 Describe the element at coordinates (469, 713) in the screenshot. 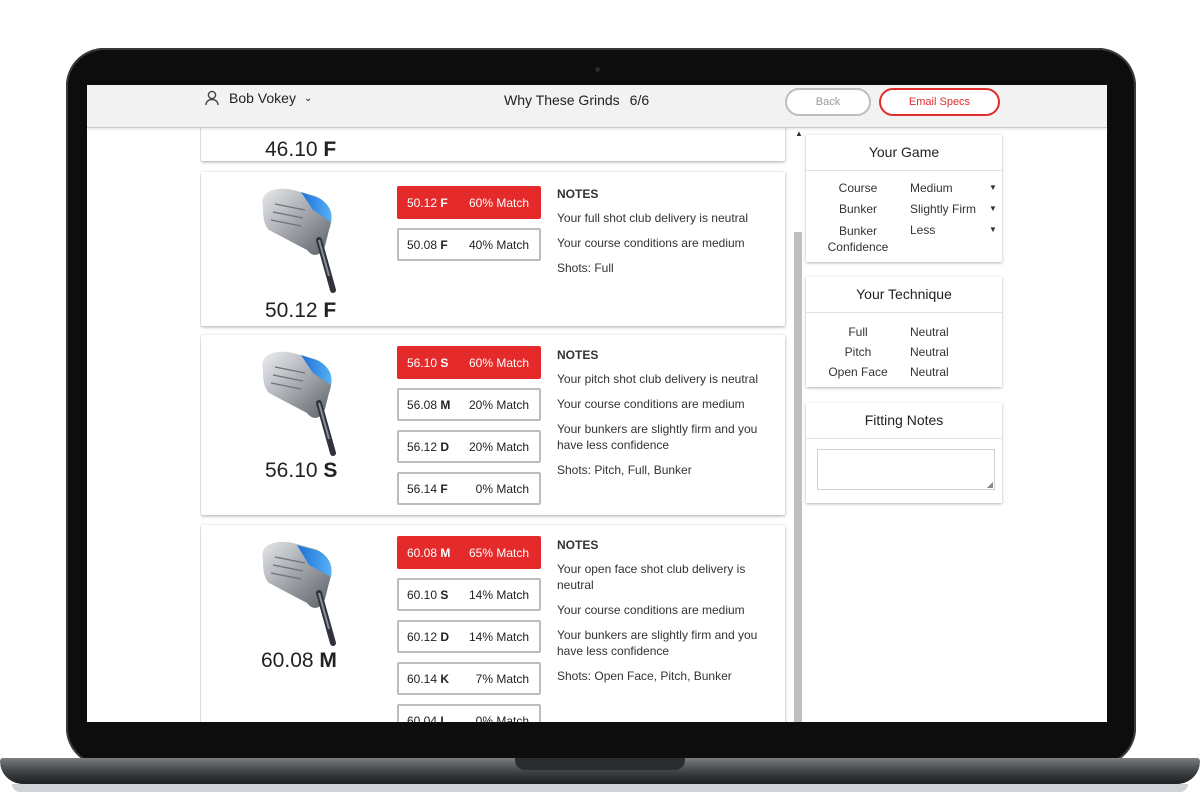

I see `match-option: 60.04 L 0% Match` at that location.